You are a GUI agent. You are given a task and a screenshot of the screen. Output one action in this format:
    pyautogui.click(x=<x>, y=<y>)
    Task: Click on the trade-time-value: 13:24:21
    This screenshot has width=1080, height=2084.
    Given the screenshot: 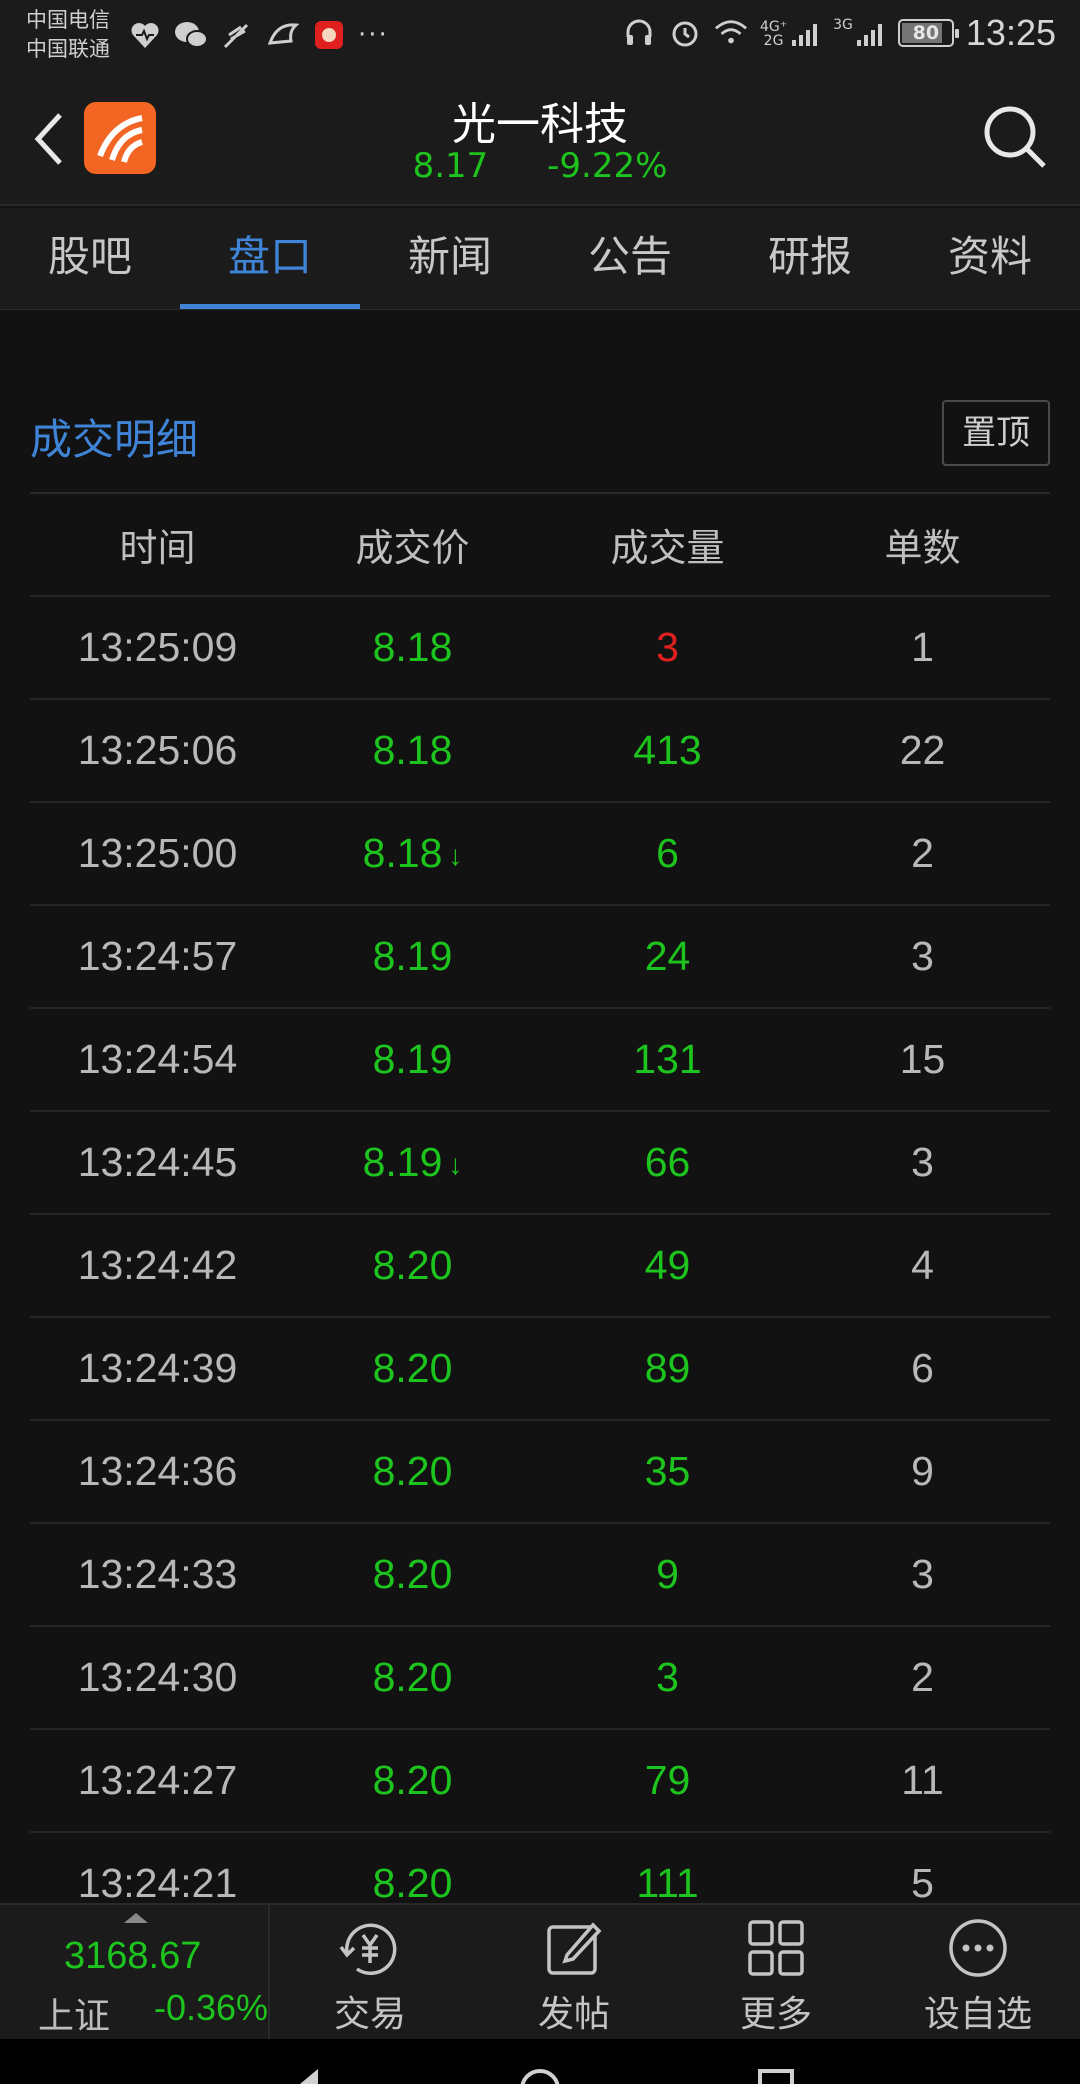 What is the action you would take?
    pyautogui.click(x=157, y=1883)
    